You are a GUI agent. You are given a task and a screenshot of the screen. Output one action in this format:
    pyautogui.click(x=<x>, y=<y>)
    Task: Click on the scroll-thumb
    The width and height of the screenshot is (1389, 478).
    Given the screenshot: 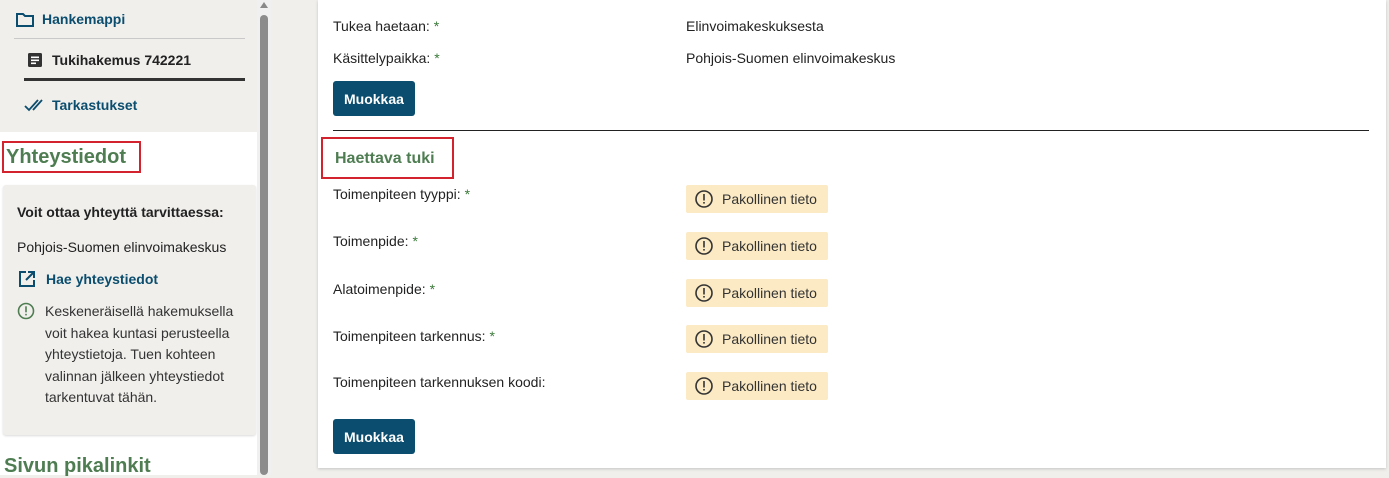 What is the action you would take?
    pyautogui.click(x=264, y=245)
    